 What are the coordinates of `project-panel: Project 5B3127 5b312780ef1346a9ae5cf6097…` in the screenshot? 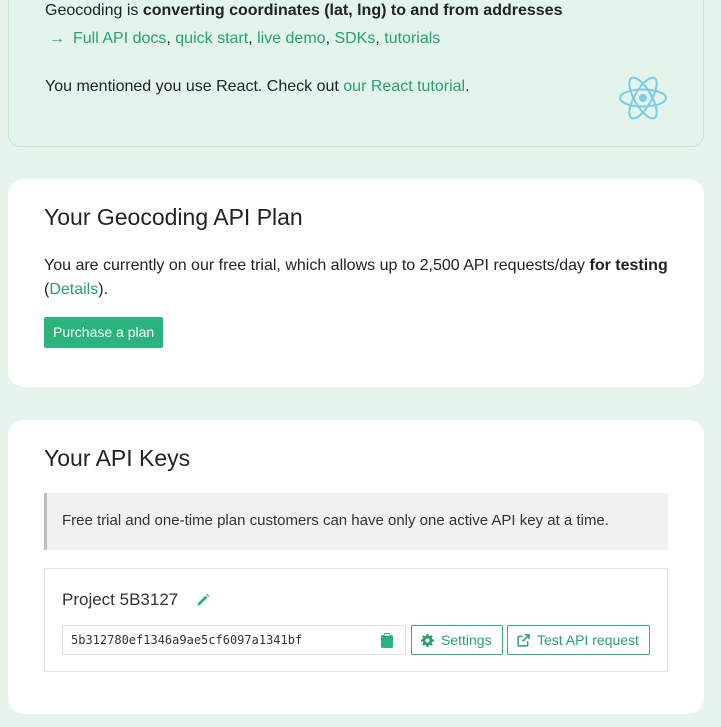 It's located at (356, 620).